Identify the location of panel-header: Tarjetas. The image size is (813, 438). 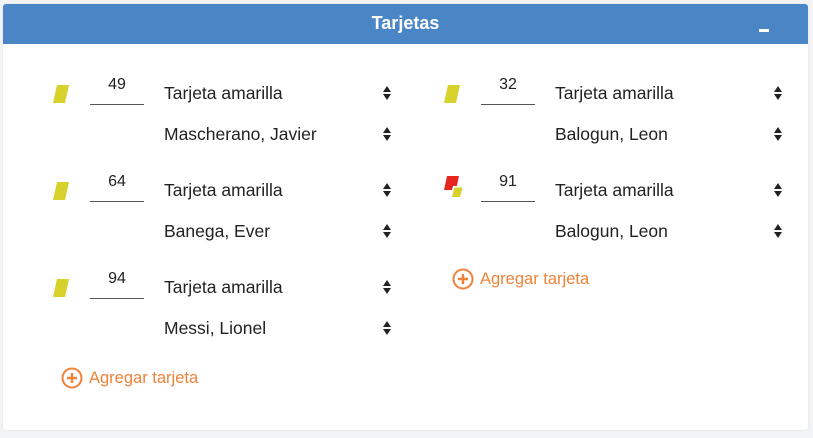
(405, 24).